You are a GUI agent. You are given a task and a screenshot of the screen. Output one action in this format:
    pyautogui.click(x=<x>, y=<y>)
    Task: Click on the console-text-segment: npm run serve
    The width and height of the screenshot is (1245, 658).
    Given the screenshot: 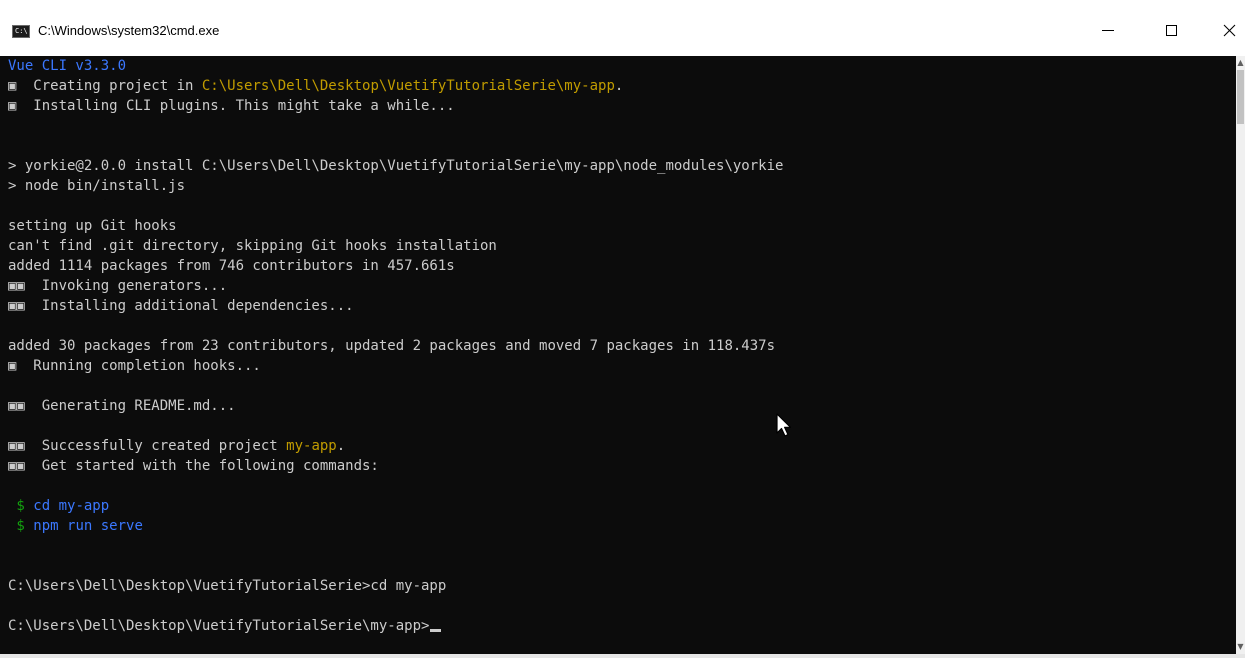 What is the action you would take?
    pyautogui.click(x=88, y=526)
    